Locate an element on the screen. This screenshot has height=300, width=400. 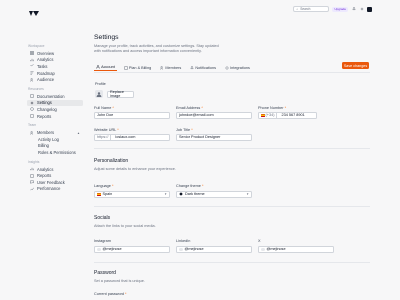
sidebar-section-workspace: Workspace is located at coordinates (36, 46).